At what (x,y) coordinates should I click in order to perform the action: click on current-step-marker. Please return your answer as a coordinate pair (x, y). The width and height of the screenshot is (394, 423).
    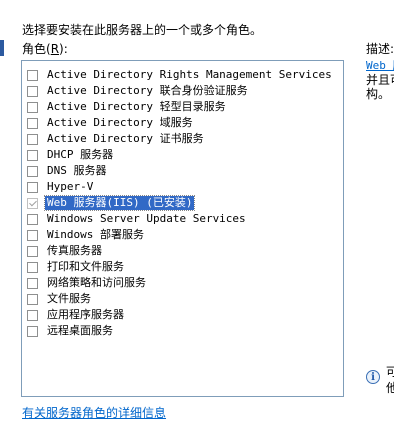
    Looking at the image, I should click on (2, 48).